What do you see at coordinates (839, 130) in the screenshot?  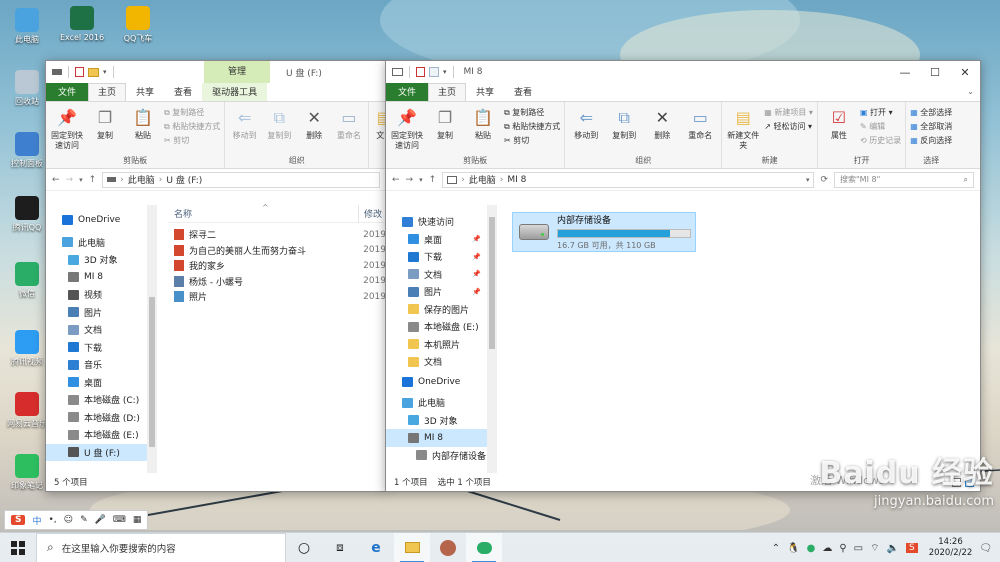 I see `properties-button: ☑ 属性` at bounding box center [839, 130].